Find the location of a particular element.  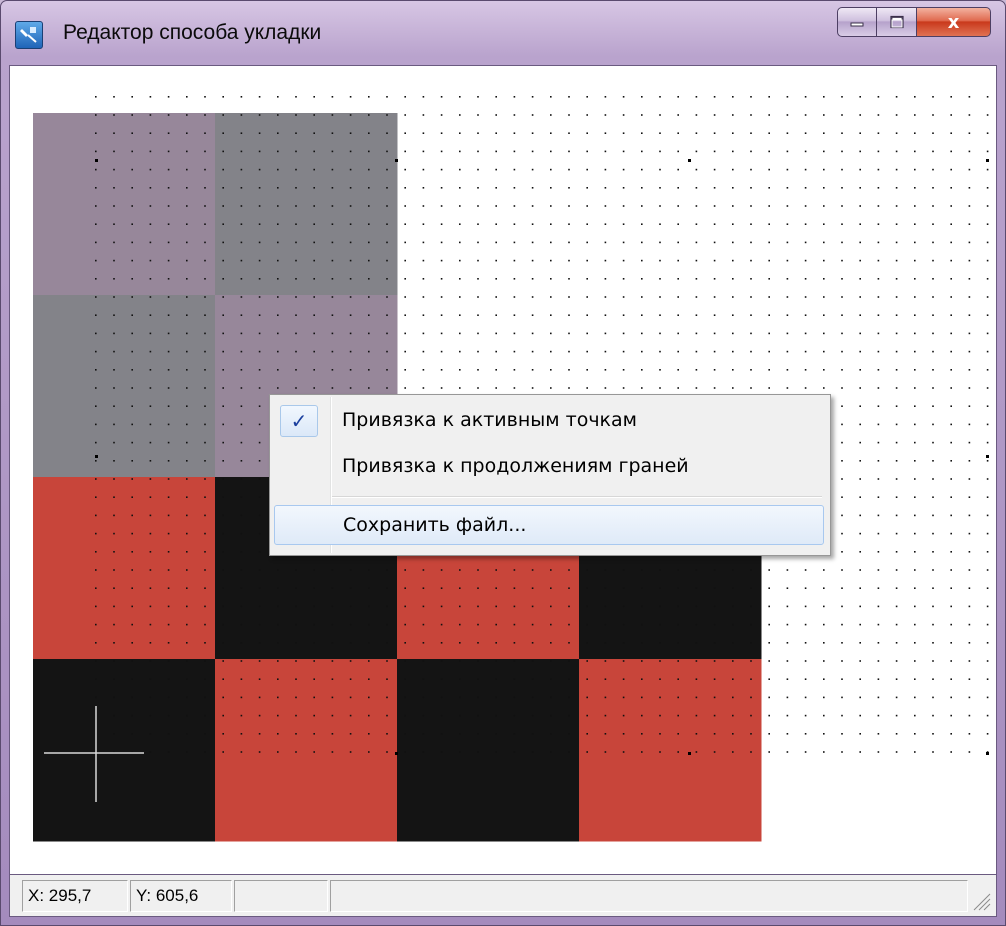

check-icon: ✓ is located at coordinates (299, 421).